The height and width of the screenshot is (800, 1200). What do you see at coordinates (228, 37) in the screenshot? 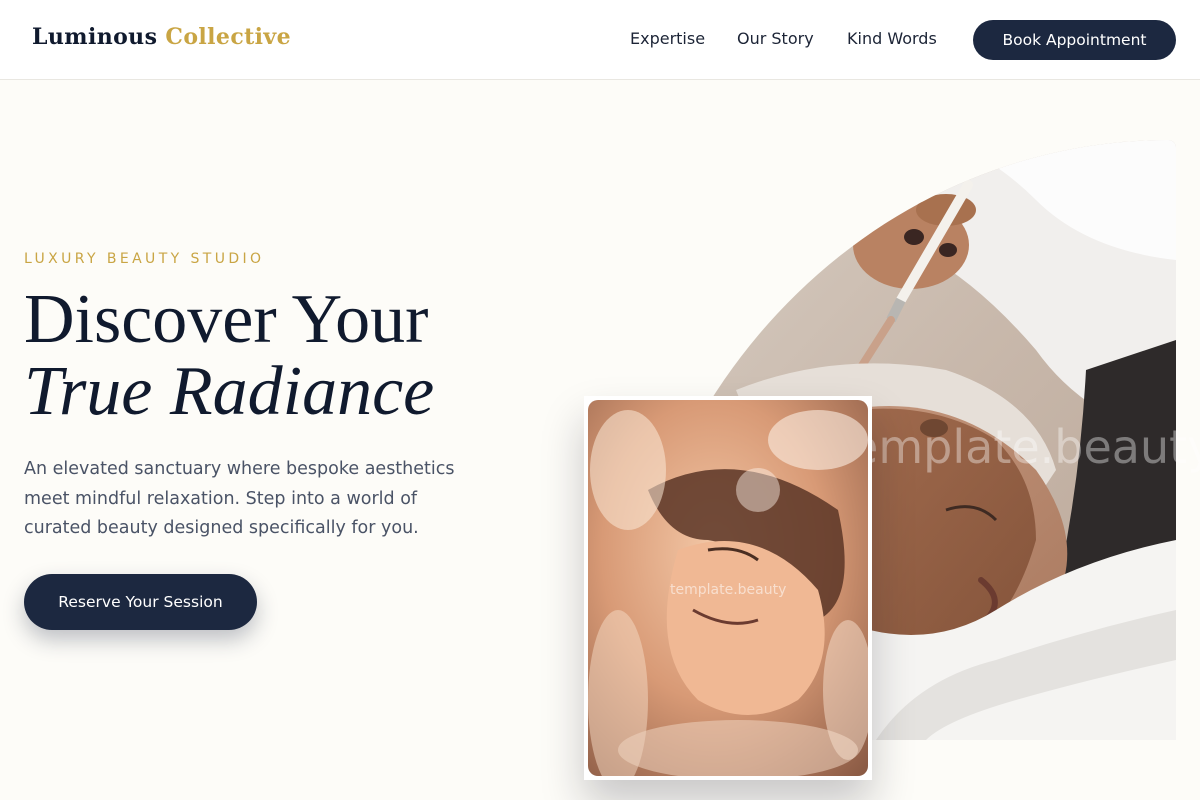
I see `logo-accent-text: Collective` at bounding box center [228, 37].